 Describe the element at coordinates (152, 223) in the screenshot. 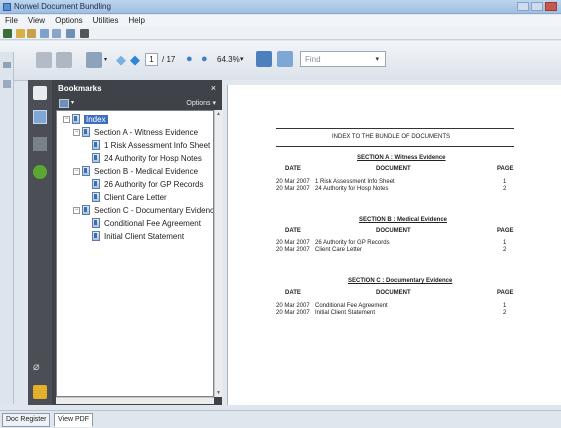

I see `tree-item-label: Conditional Fee Agreement` at that location.